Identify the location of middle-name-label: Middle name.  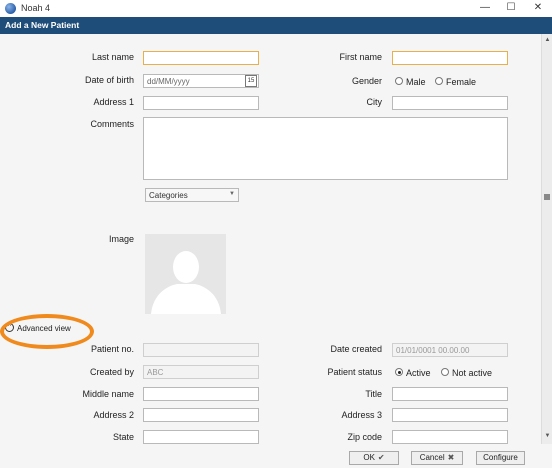
(108, 394).